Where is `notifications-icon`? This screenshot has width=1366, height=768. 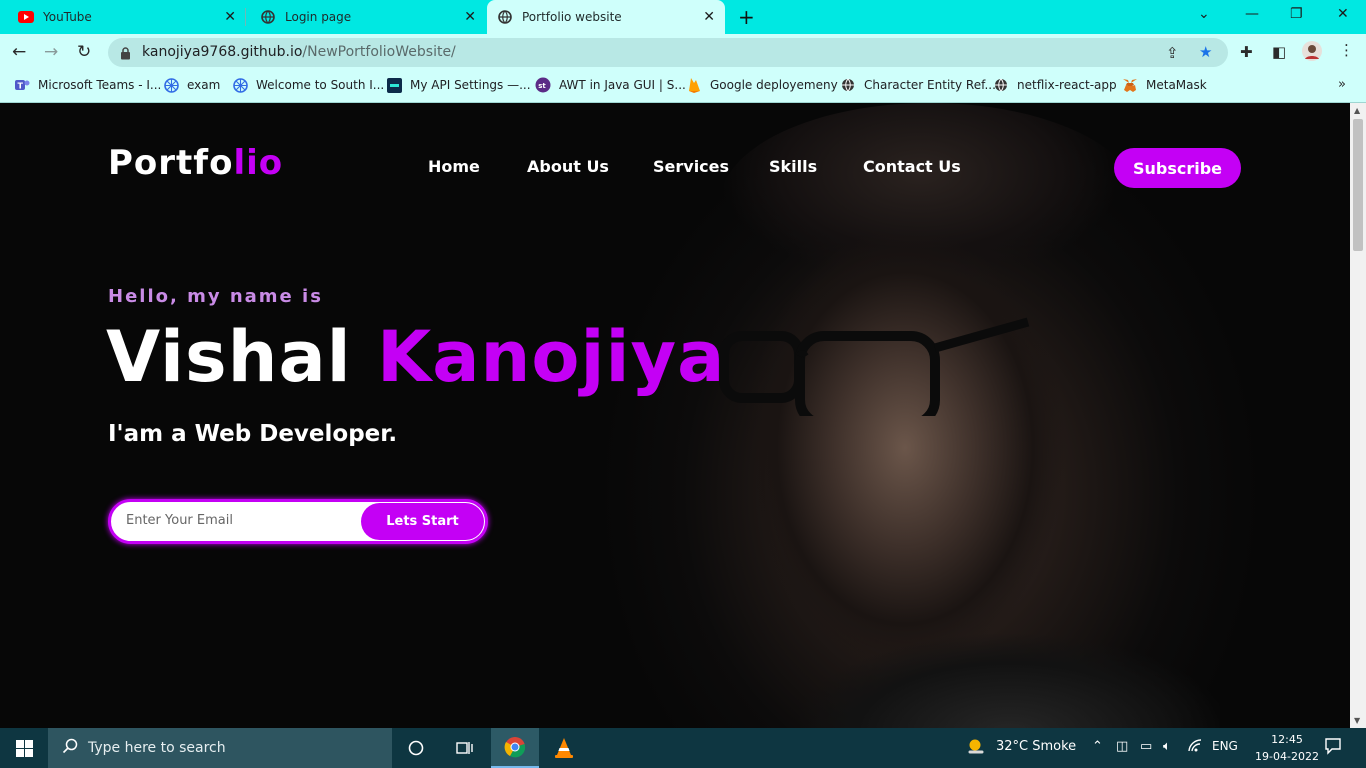
notifications-icon is located at coordinates (1333, 748).